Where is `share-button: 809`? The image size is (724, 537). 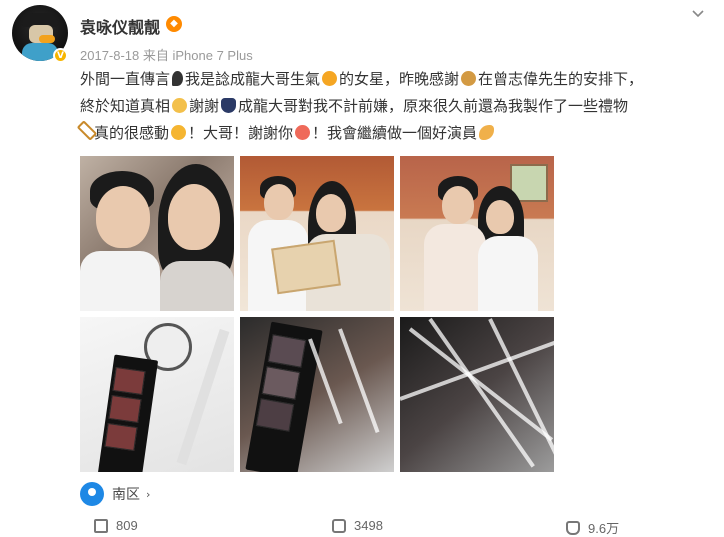
share-button: 809 is located at coordinates (116, 525).